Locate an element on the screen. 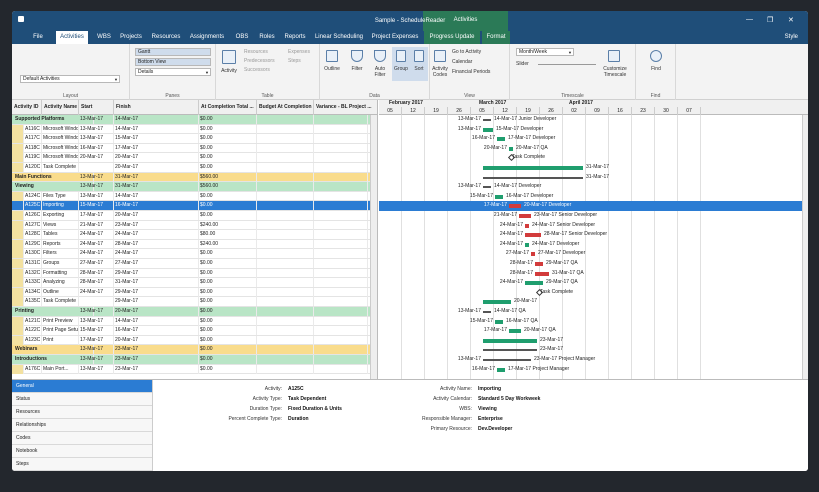 This screenshot has height=492, width=819. menu-tab: Assignments is located at coordinates (207, 37).